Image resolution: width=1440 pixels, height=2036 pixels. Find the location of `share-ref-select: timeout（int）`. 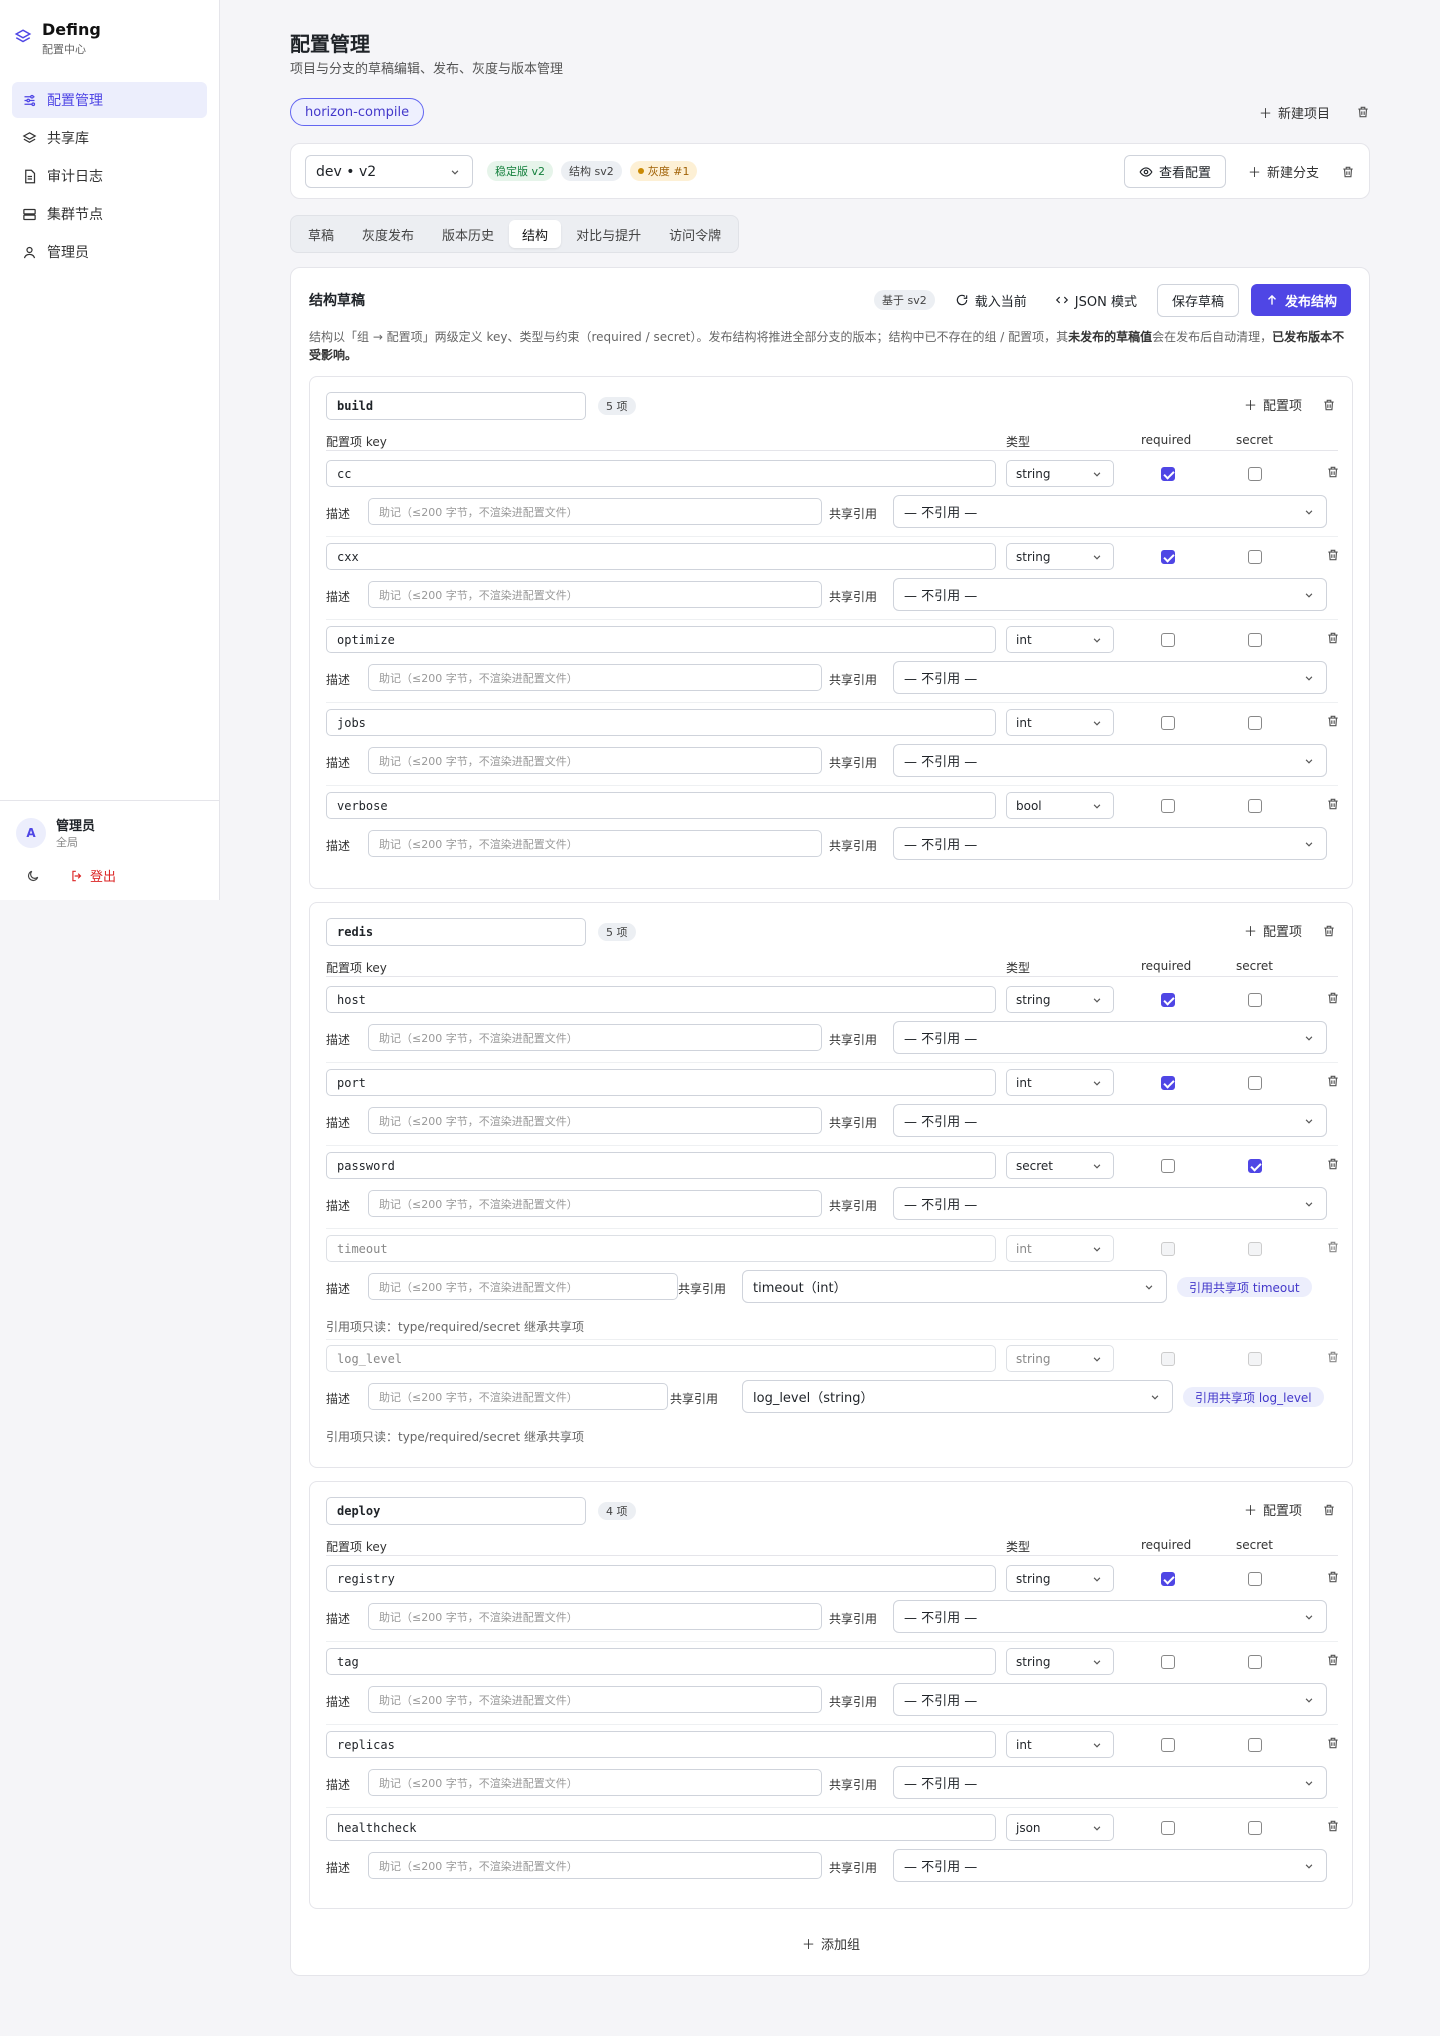

share-ref-select: timeout（int） is located at coordinates (954, 1286).